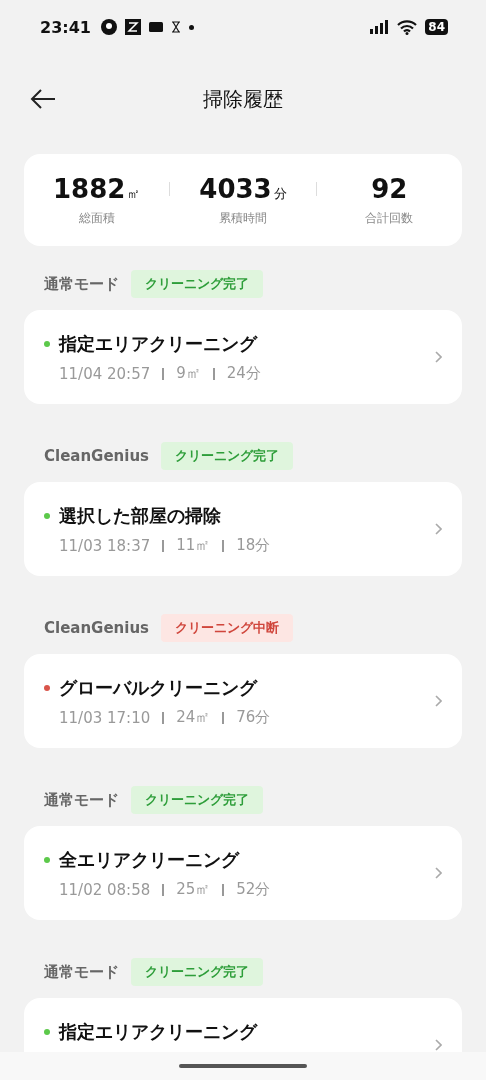  I want to click on record-card: 全エリアクリーニング 11/02 08:58 25㎡ 52分, so click(243, 873).